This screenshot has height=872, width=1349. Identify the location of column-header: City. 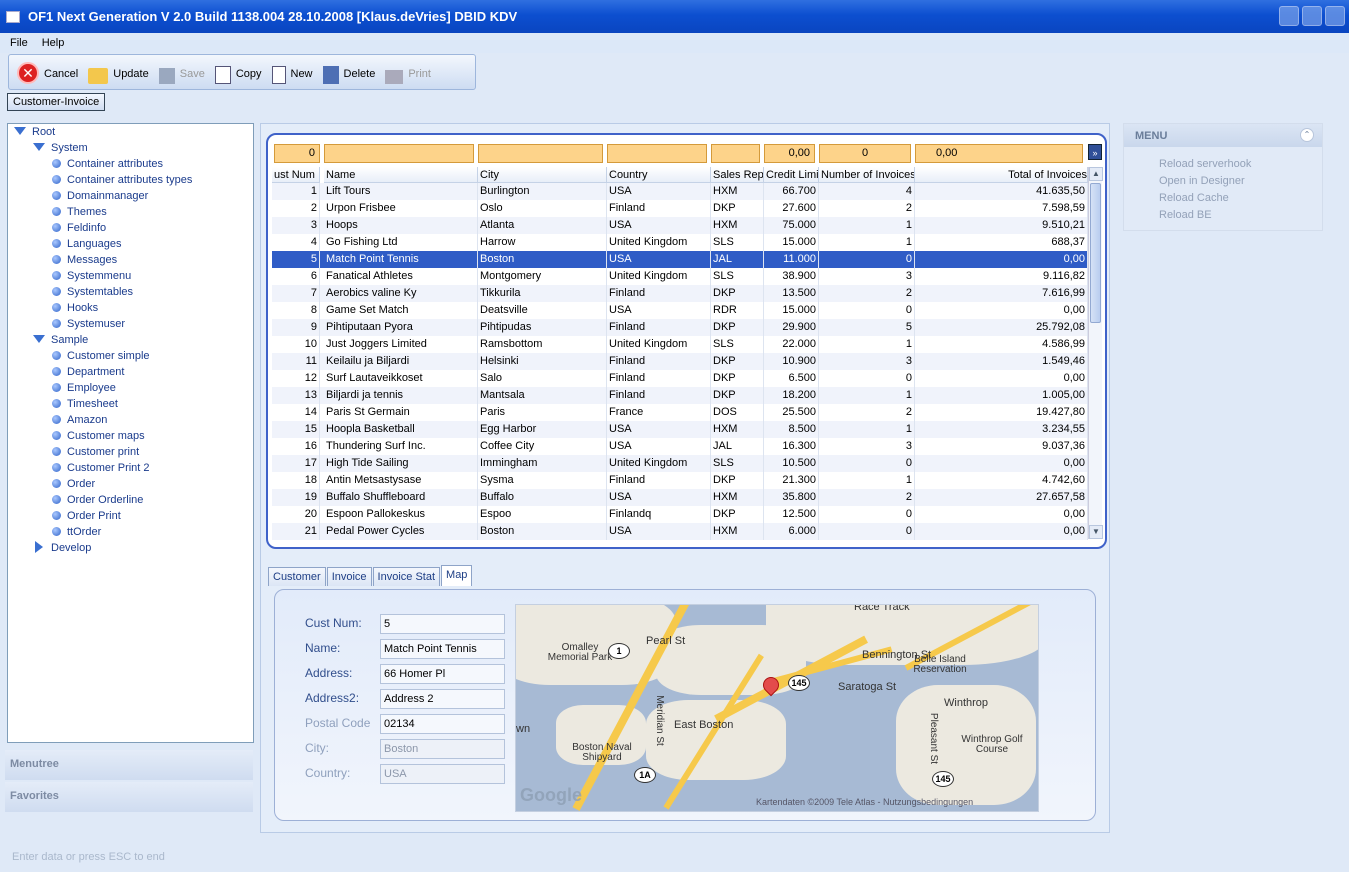
(542, 175).